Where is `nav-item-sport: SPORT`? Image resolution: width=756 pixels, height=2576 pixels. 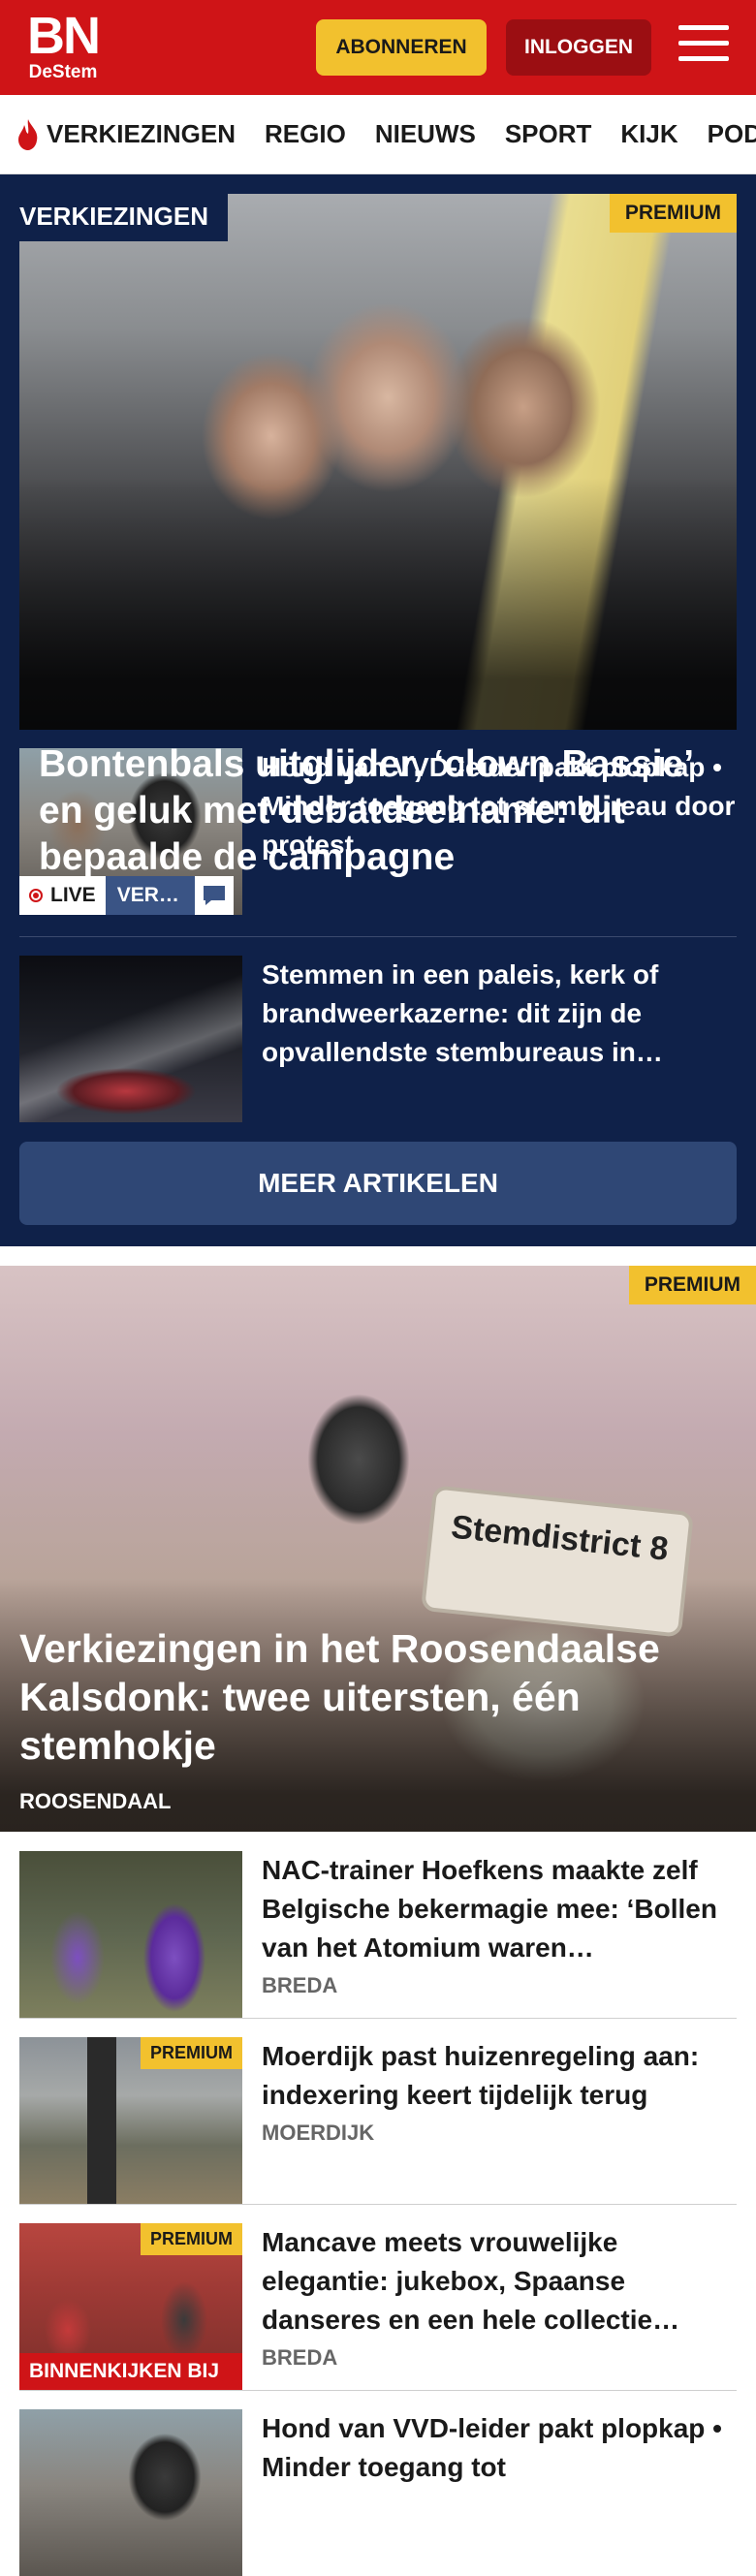 nav-item-sport: SPORT is located at coordinates (548, 134).